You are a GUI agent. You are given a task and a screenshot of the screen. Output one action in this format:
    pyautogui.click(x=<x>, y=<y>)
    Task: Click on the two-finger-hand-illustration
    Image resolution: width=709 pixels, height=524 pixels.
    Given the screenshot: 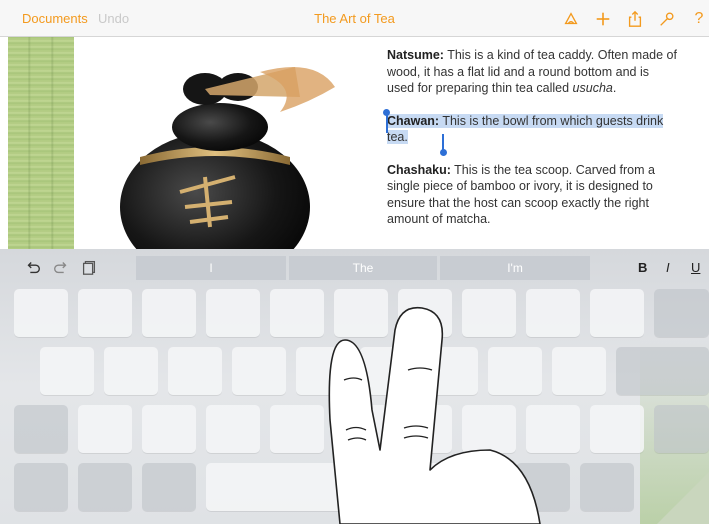 What is the action you would take?
    pyautogui.click(x=434, y=415)
    